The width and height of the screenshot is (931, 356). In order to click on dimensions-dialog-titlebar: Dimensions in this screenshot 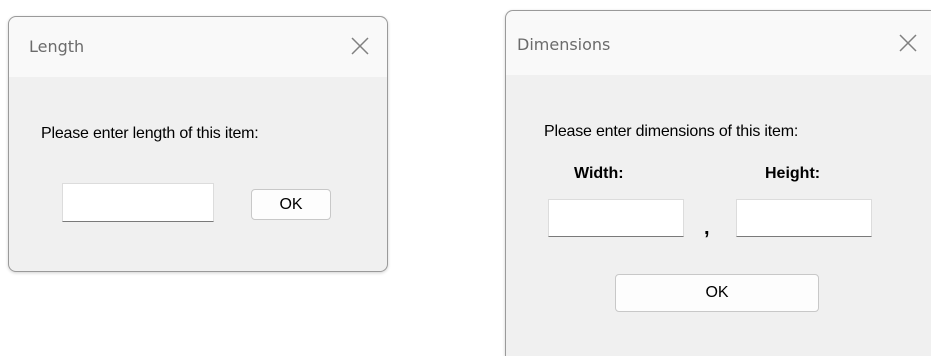, I will do `click(718, 43)`.